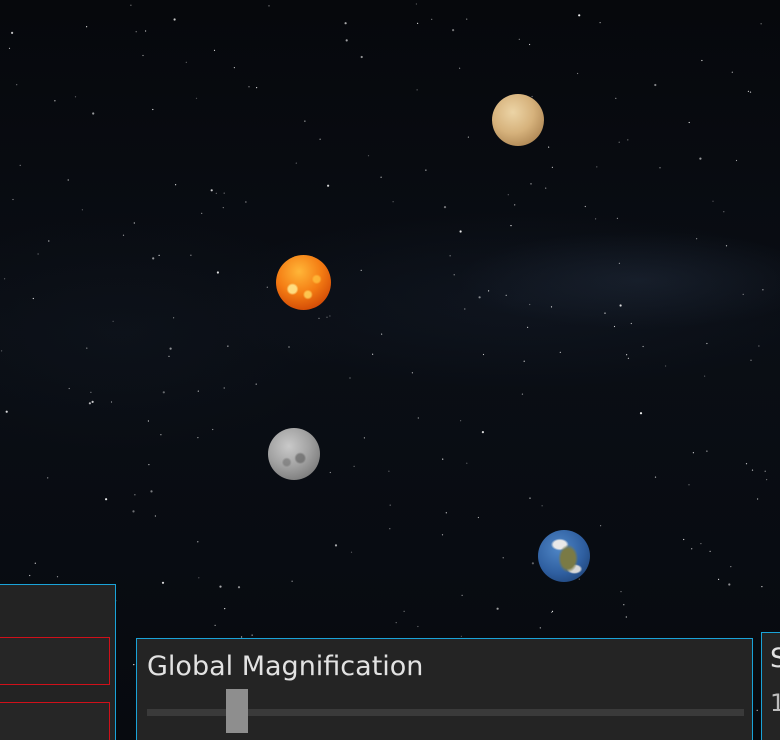 This screenshot has width=780, height=740. What do you see at coordinates (564, 556) in the screenshot?
I see `earth-planet-icon` at bounding box center [564, 556].